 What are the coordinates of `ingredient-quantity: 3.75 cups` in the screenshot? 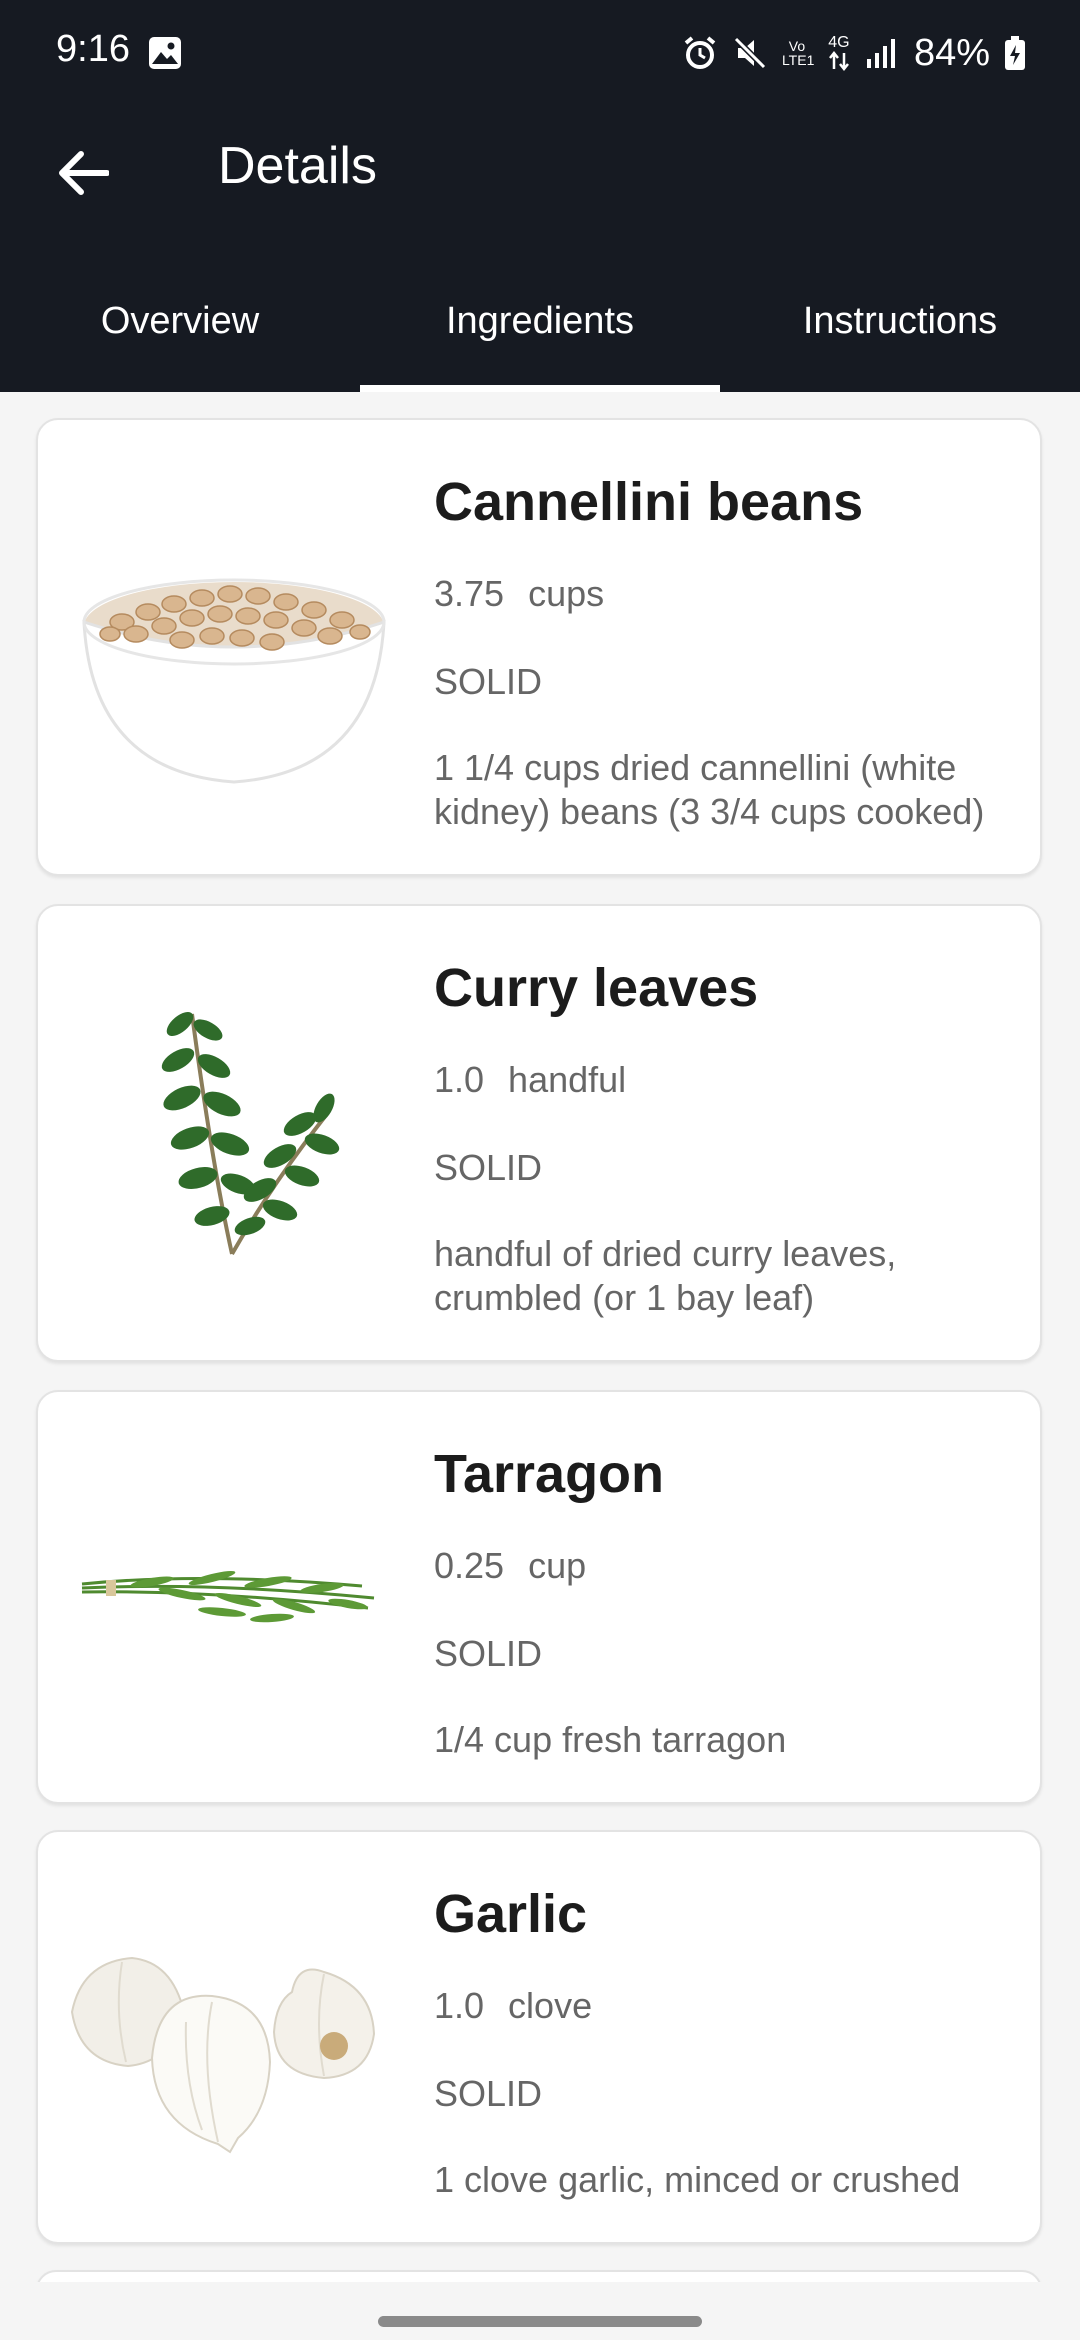 It's located at (717, 594).